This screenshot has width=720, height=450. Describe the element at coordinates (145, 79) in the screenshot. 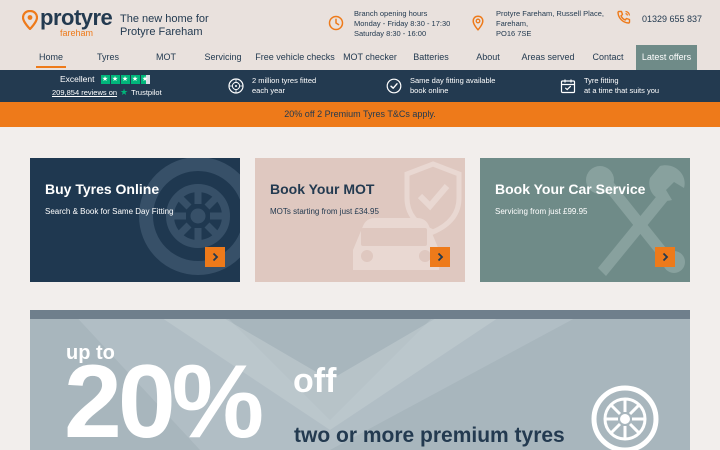

I see `star-half-icon: ★` at that location.